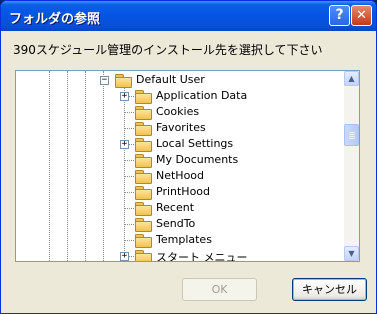  I want to click on tree-item-label: My Documents, so click(197, 159).